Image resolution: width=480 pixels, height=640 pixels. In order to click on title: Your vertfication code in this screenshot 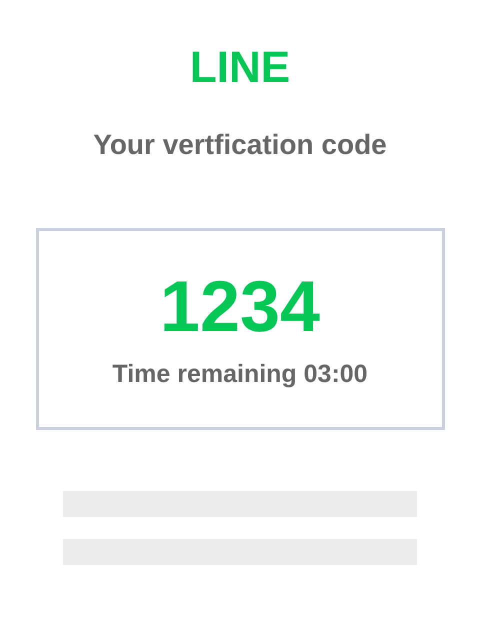, I will do `click(240, 145)`.